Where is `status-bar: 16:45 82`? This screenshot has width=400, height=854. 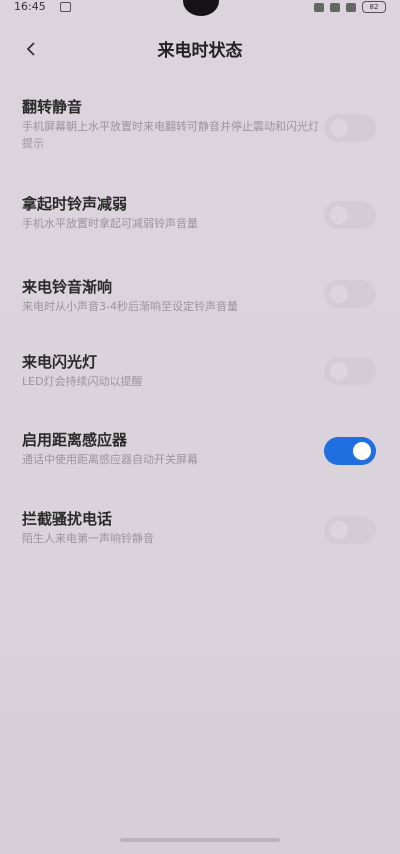
status-bar: 16:45 82 is located at coordinates (200, 9).